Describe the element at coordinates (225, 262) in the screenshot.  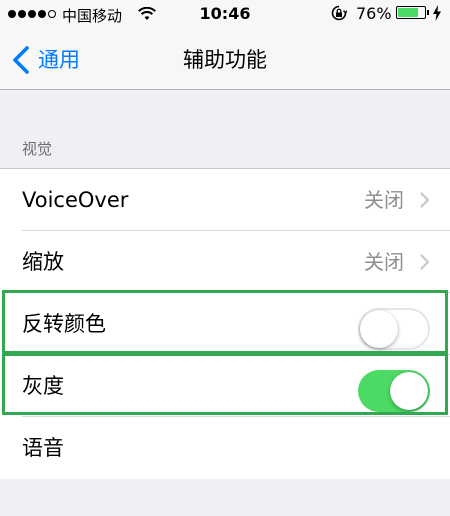
I see `list-item-zoom: 缩放 关闭` at that location.